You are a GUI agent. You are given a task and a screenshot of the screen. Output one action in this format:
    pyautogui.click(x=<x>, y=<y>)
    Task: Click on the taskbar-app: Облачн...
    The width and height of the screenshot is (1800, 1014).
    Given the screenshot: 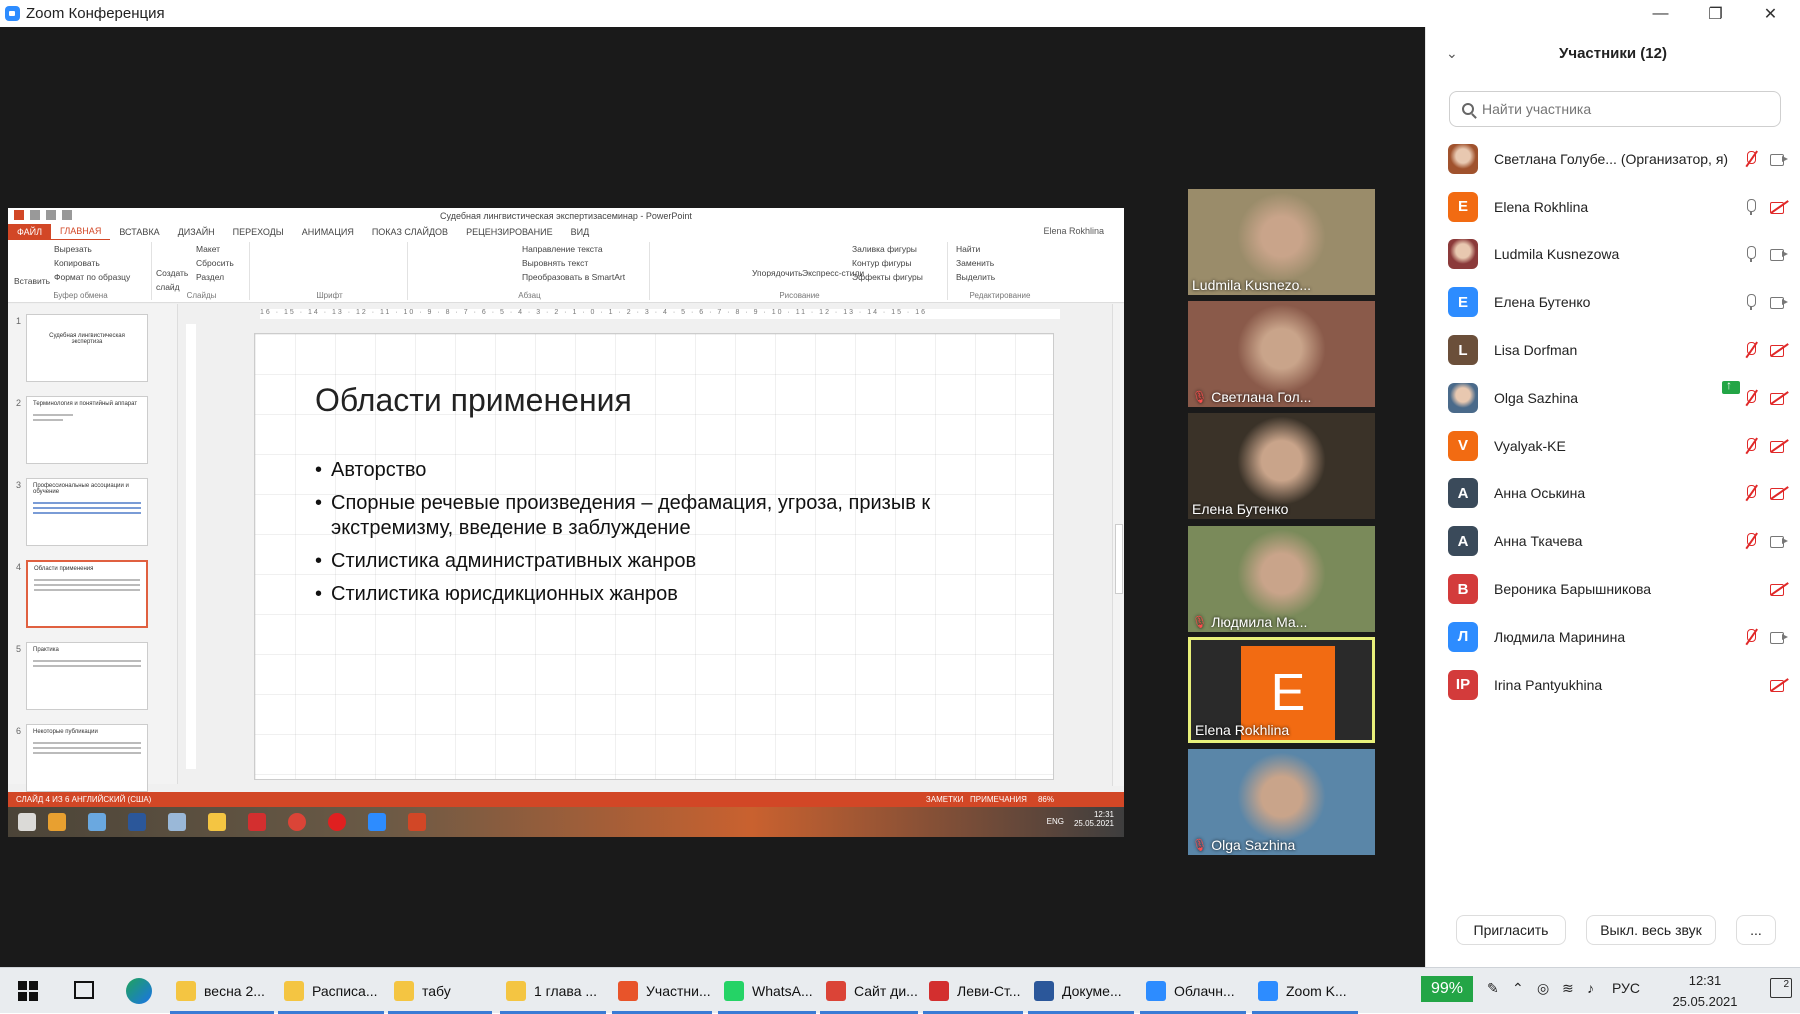 What is the action you would take?
    pyautogui.click(x=1193, y=992)
    